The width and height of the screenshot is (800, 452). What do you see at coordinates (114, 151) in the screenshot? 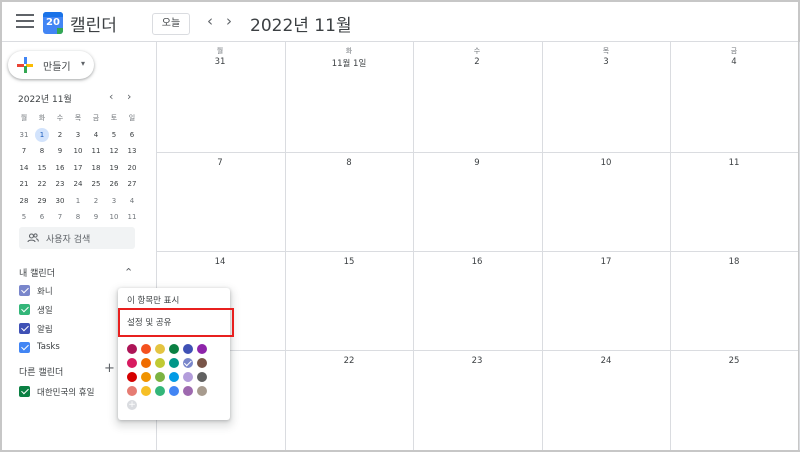
I see `mini-day: 12` at bounding box center [114, 151].